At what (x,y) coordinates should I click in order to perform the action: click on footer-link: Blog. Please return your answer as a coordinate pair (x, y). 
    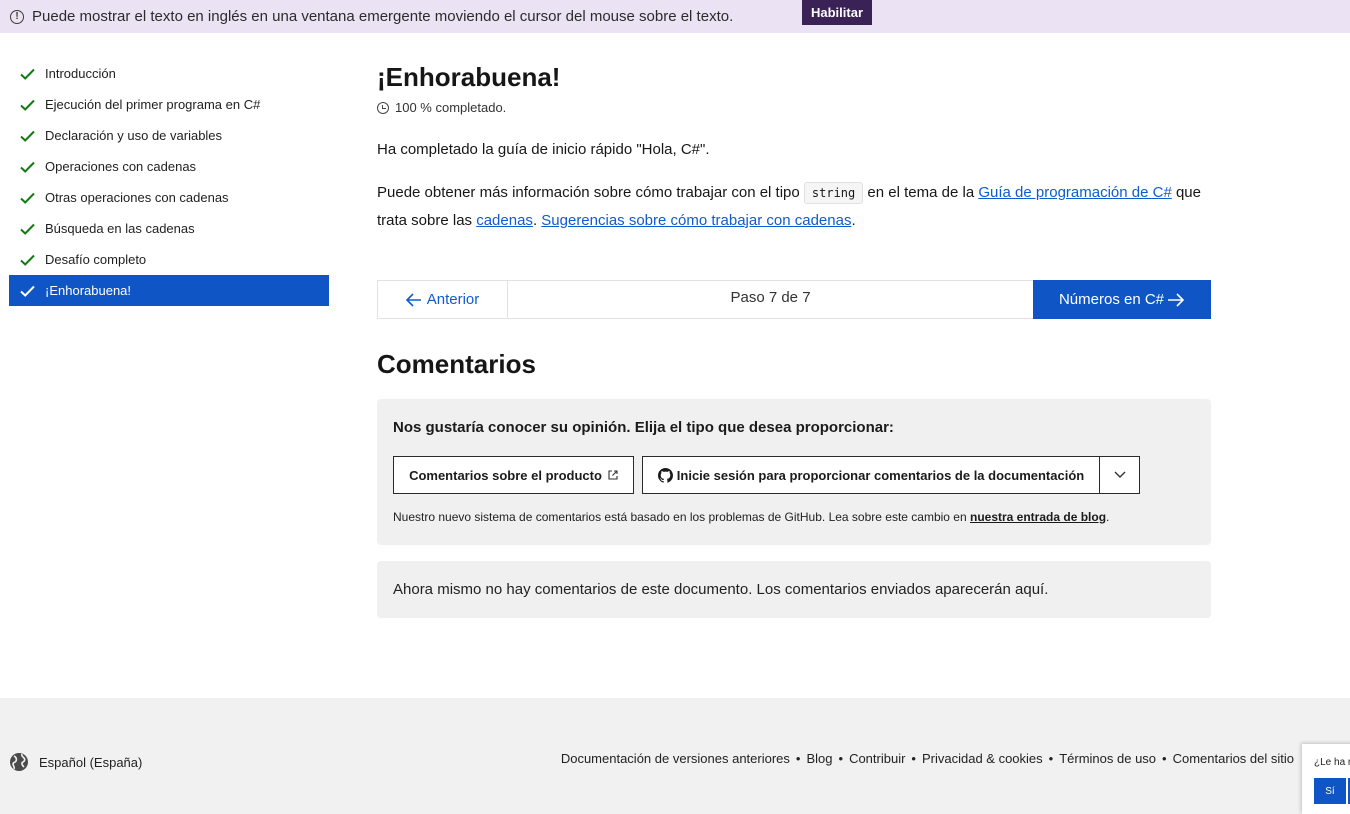
    Looking at the image, I should click on (819, 758).